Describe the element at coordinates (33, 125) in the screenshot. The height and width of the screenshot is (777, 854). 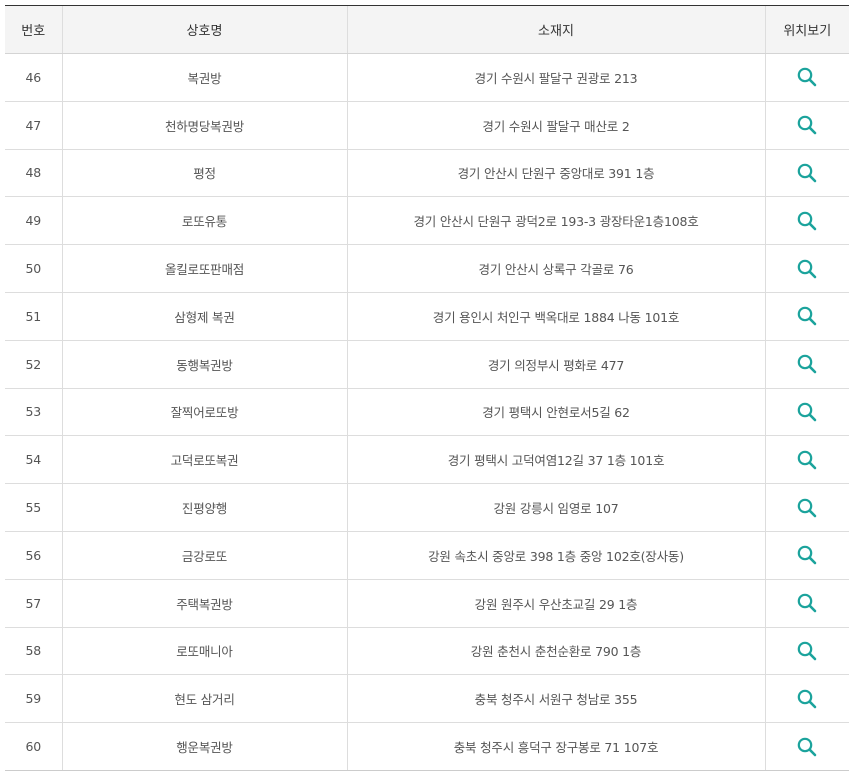
I see `row-number: 47` at that location.